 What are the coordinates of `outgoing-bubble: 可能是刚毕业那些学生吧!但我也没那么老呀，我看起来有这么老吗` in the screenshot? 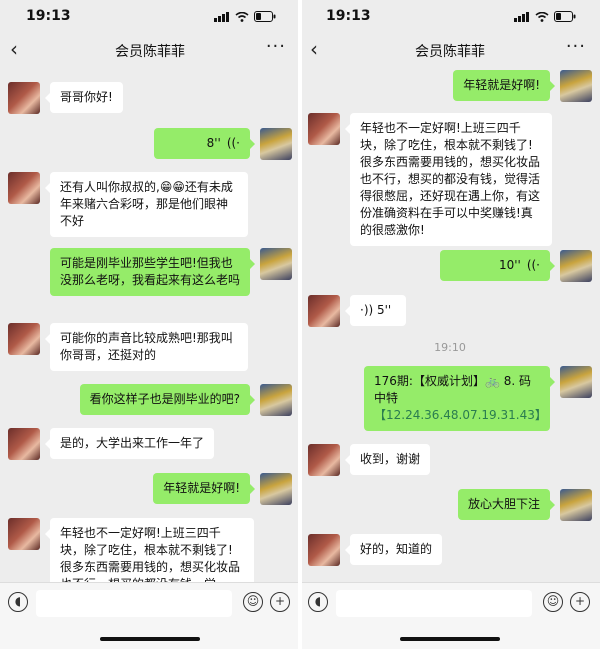 It's located at (152, 272).